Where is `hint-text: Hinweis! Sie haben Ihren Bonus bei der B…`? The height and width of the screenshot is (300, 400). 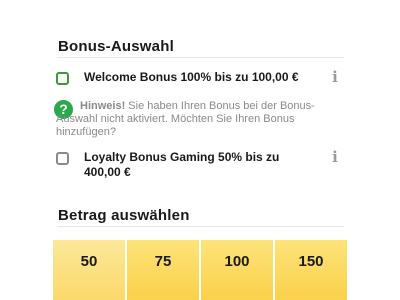 hint-text: Hinweis! Sie haben Ihren Bonus bei der B… is located at coordinates (196, 119).